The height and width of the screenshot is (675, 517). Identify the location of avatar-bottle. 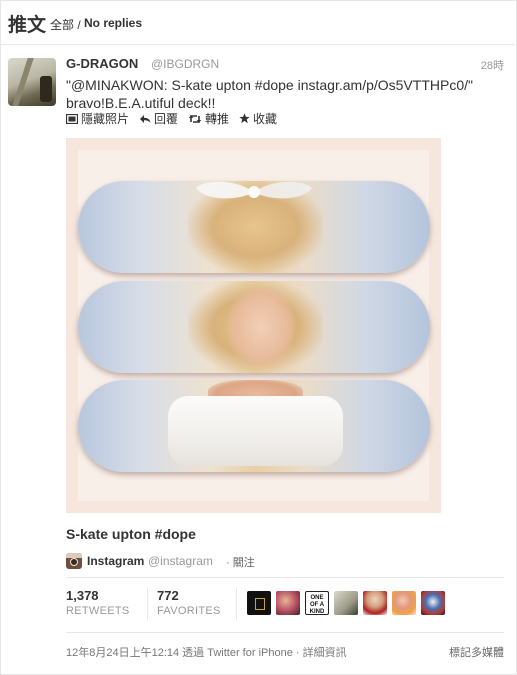
(46, 89).